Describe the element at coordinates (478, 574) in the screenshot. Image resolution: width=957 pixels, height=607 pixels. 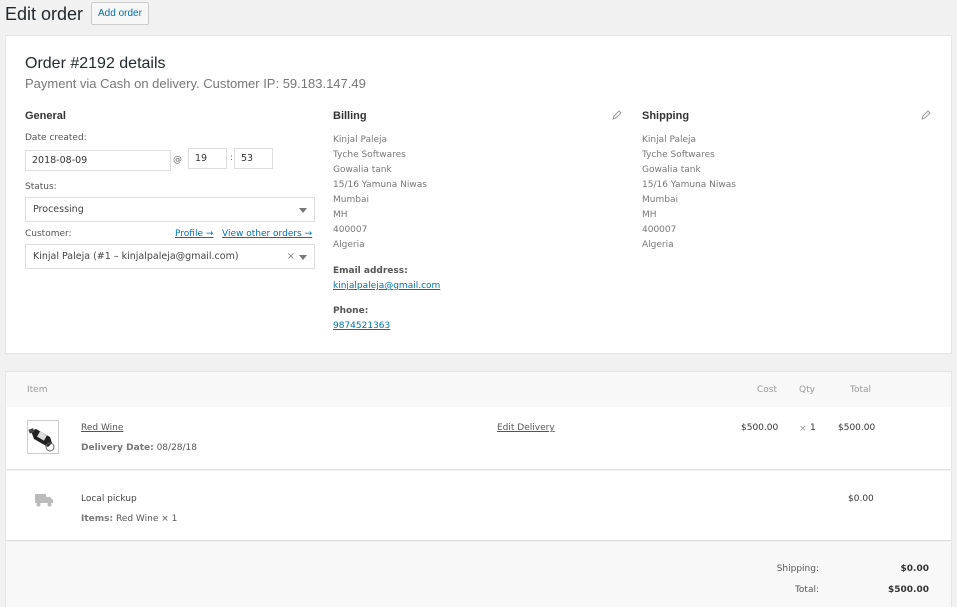
I see `order-totals: Shipping: $0.00 Total: $500.00` at that location.